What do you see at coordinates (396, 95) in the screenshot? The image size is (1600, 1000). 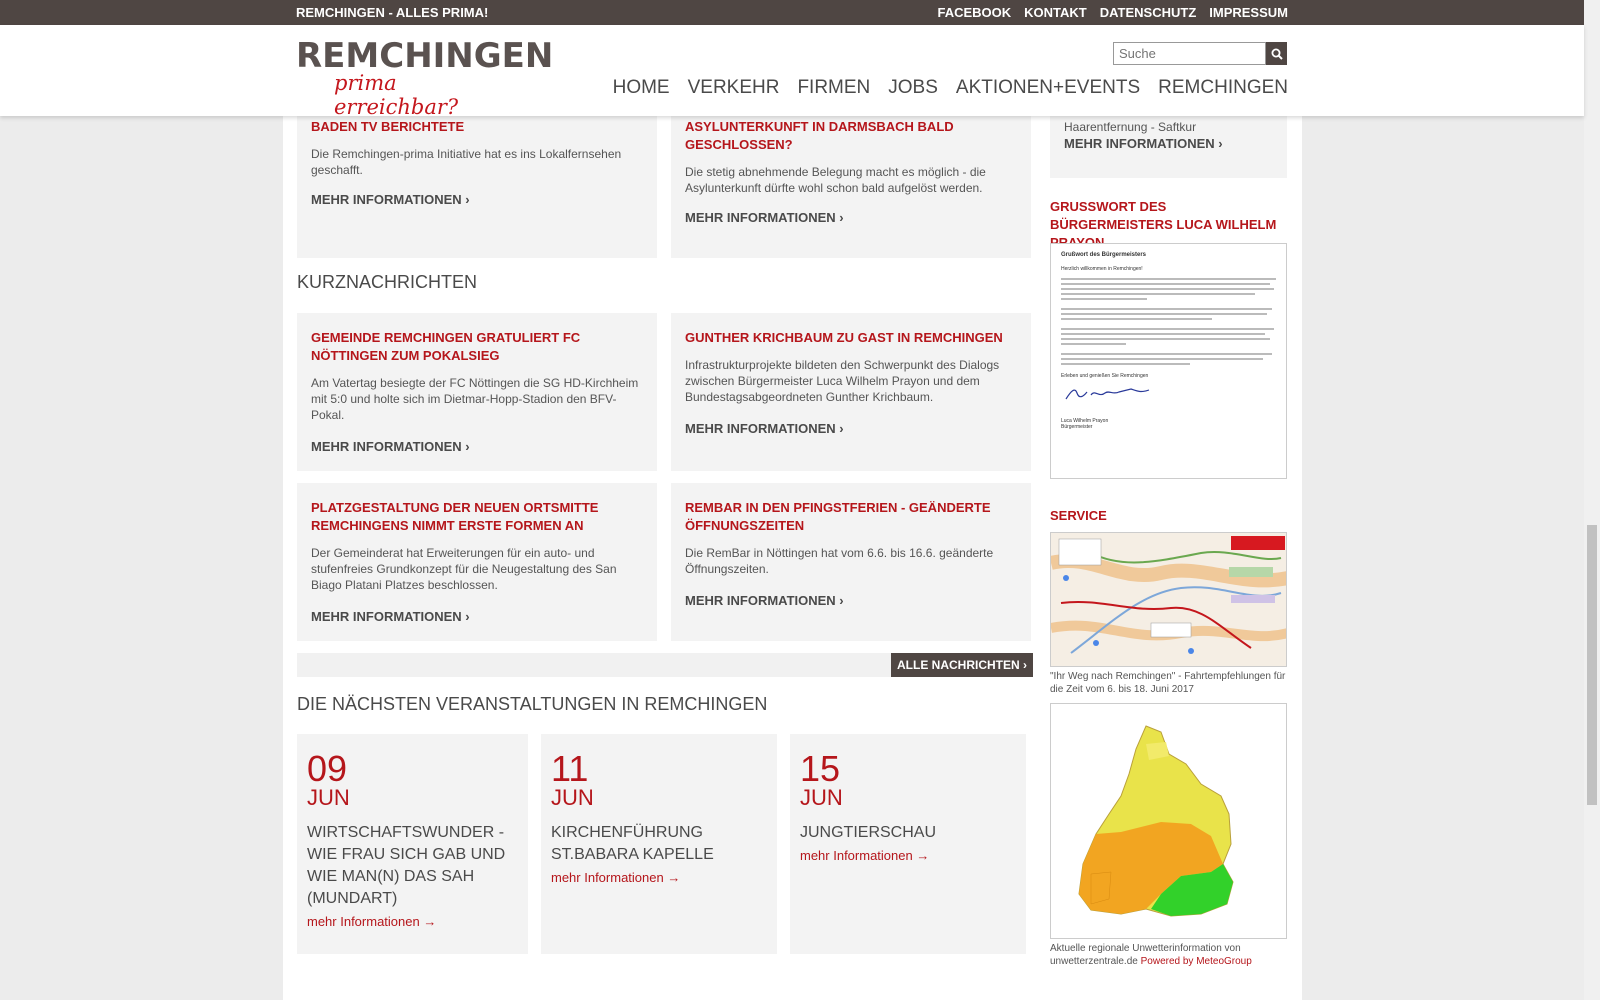 I see `logo-tagline: prima erreichbar?` at bounding box center [396, 95].